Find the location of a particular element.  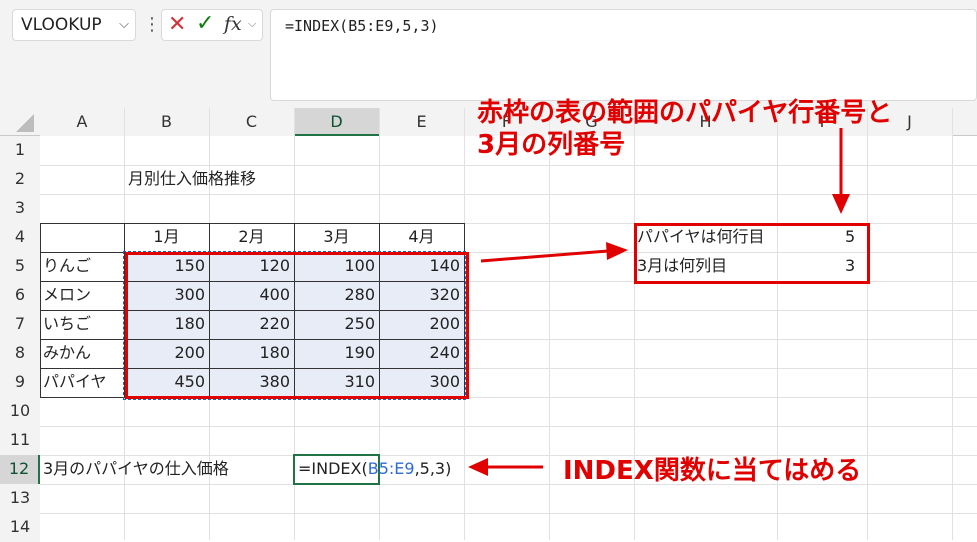

arrow-right-icon is located at coordinates (554, 252).